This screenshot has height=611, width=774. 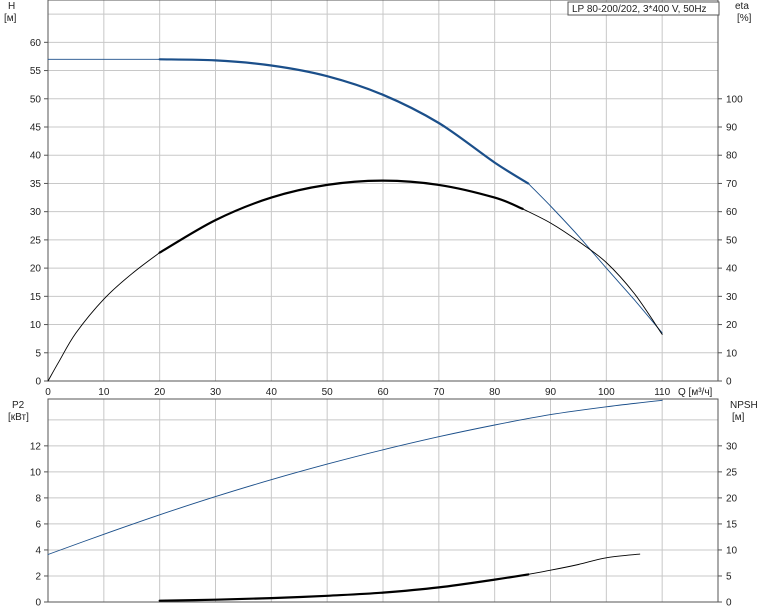 What do you see at coordinates (38, 550) in the screenshot?
I see `left-tick-label: 4` at bounding box center [38, 550].